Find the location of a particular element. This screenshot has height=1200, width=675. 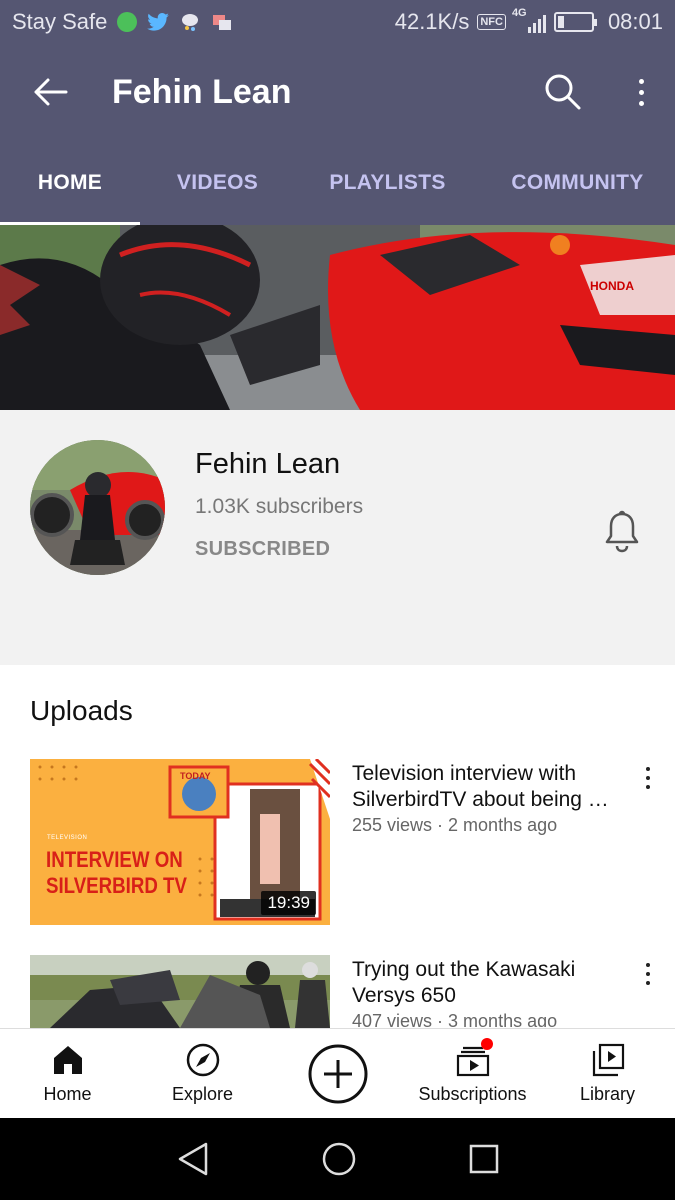

whatsapp-icon is located at coordinates (127, 22).